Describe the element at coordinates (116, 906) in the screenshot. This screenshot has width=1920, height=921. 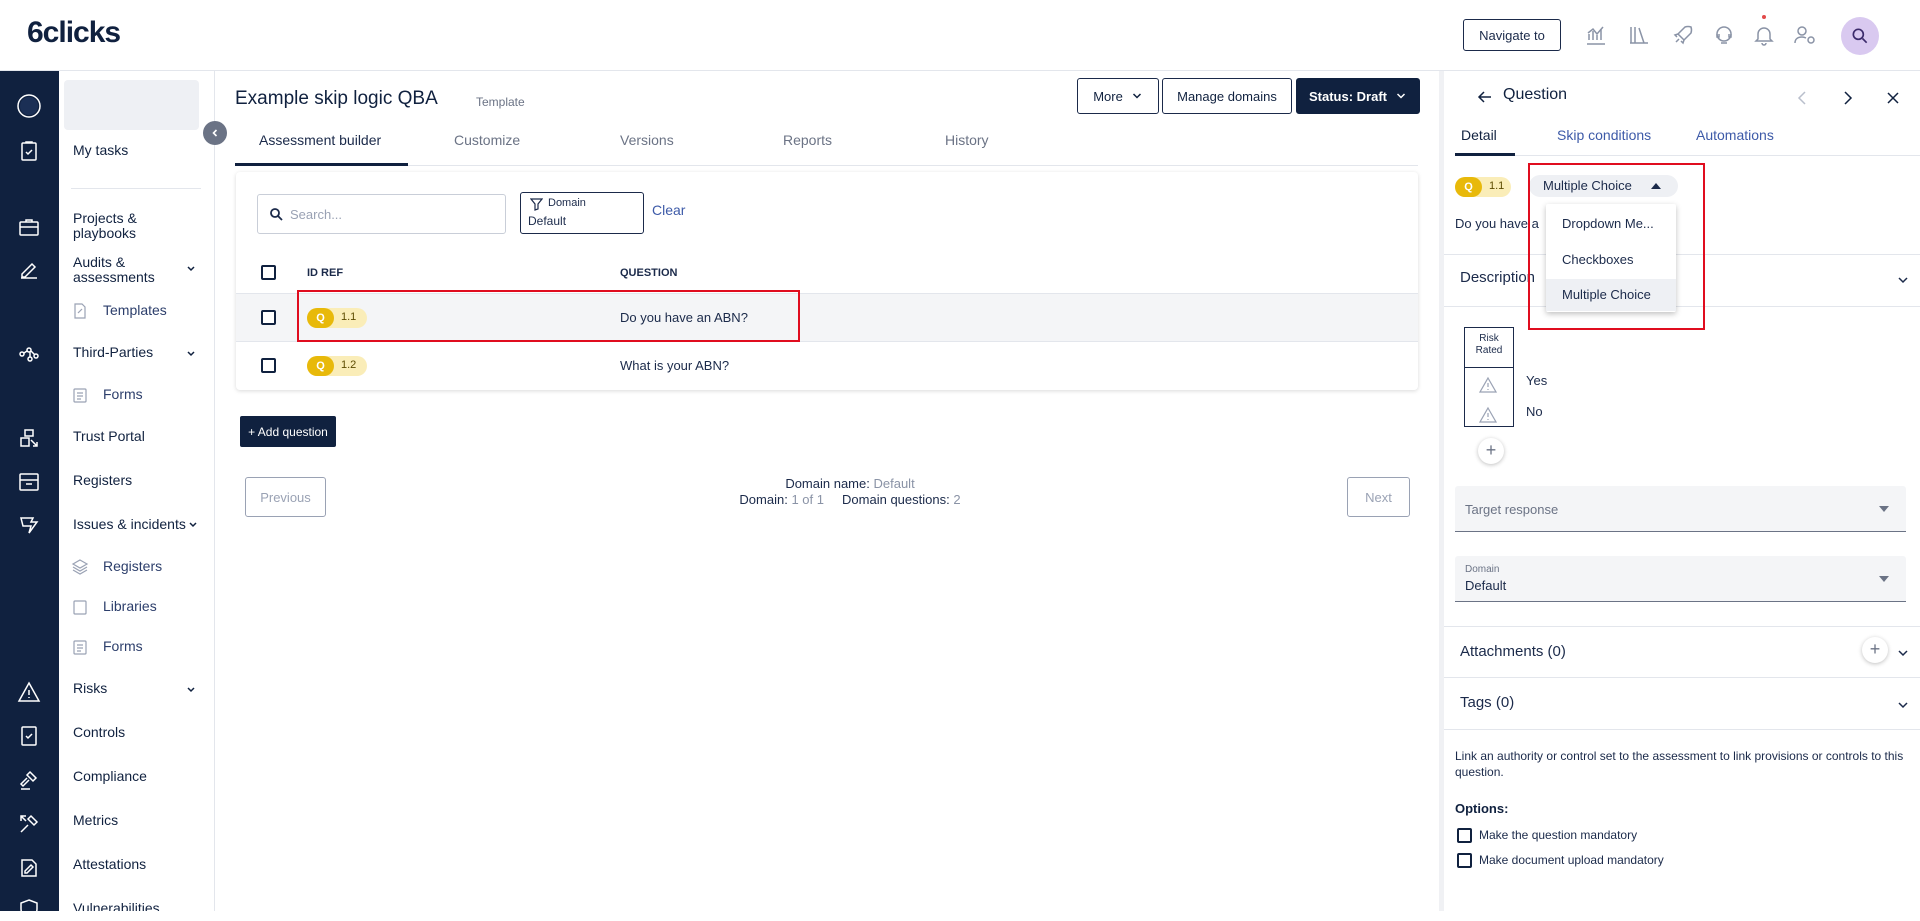
I see `sidebar-item-vulnerabilities: Vulnerabilities` at that location.